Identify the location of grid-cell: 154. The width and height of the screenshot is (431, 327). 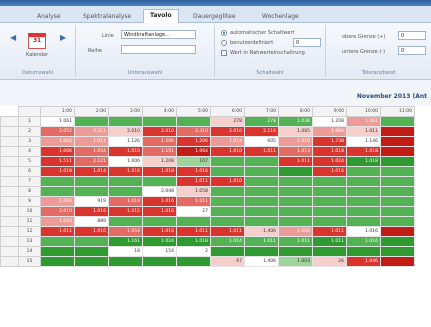
(159, 251).